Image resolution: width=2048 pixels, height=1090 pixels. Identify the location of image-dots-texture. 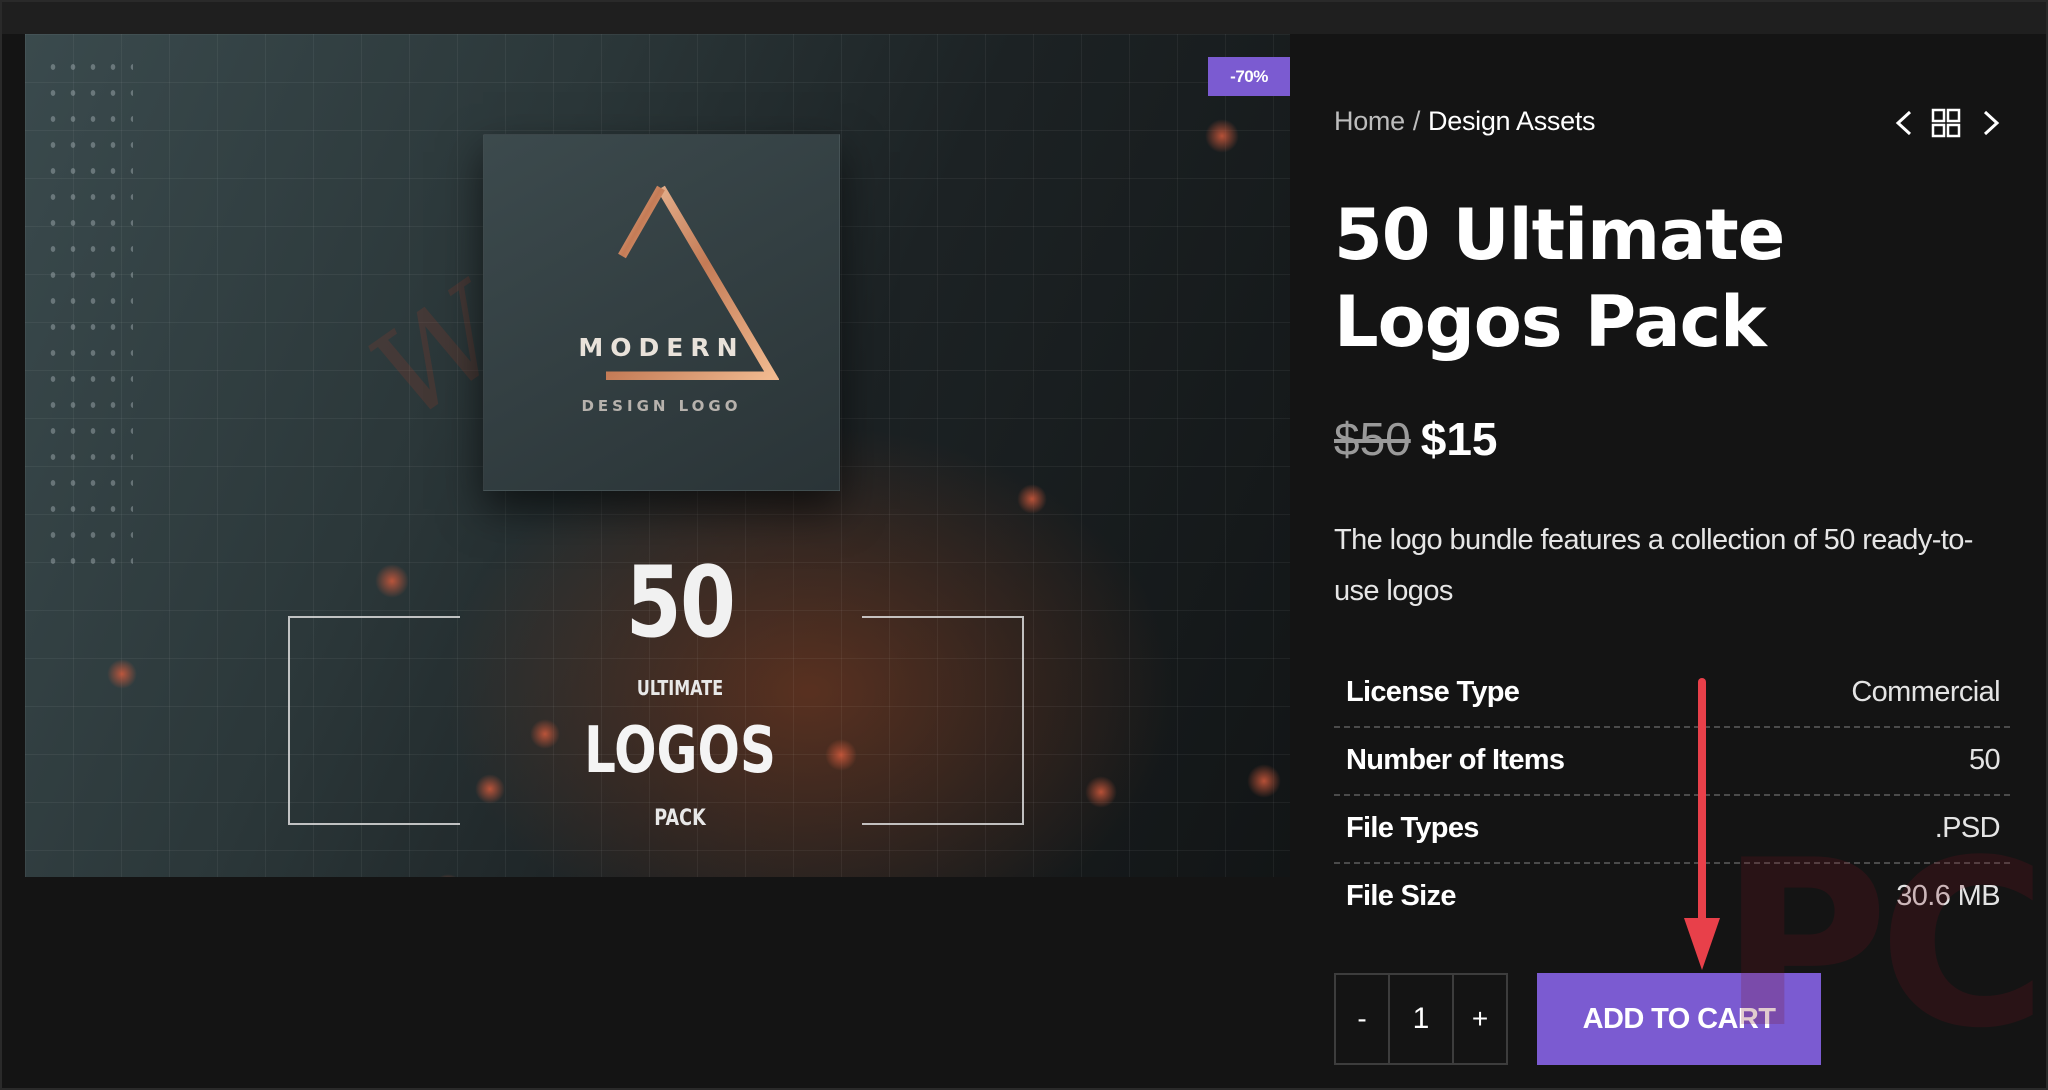
(88, 314).